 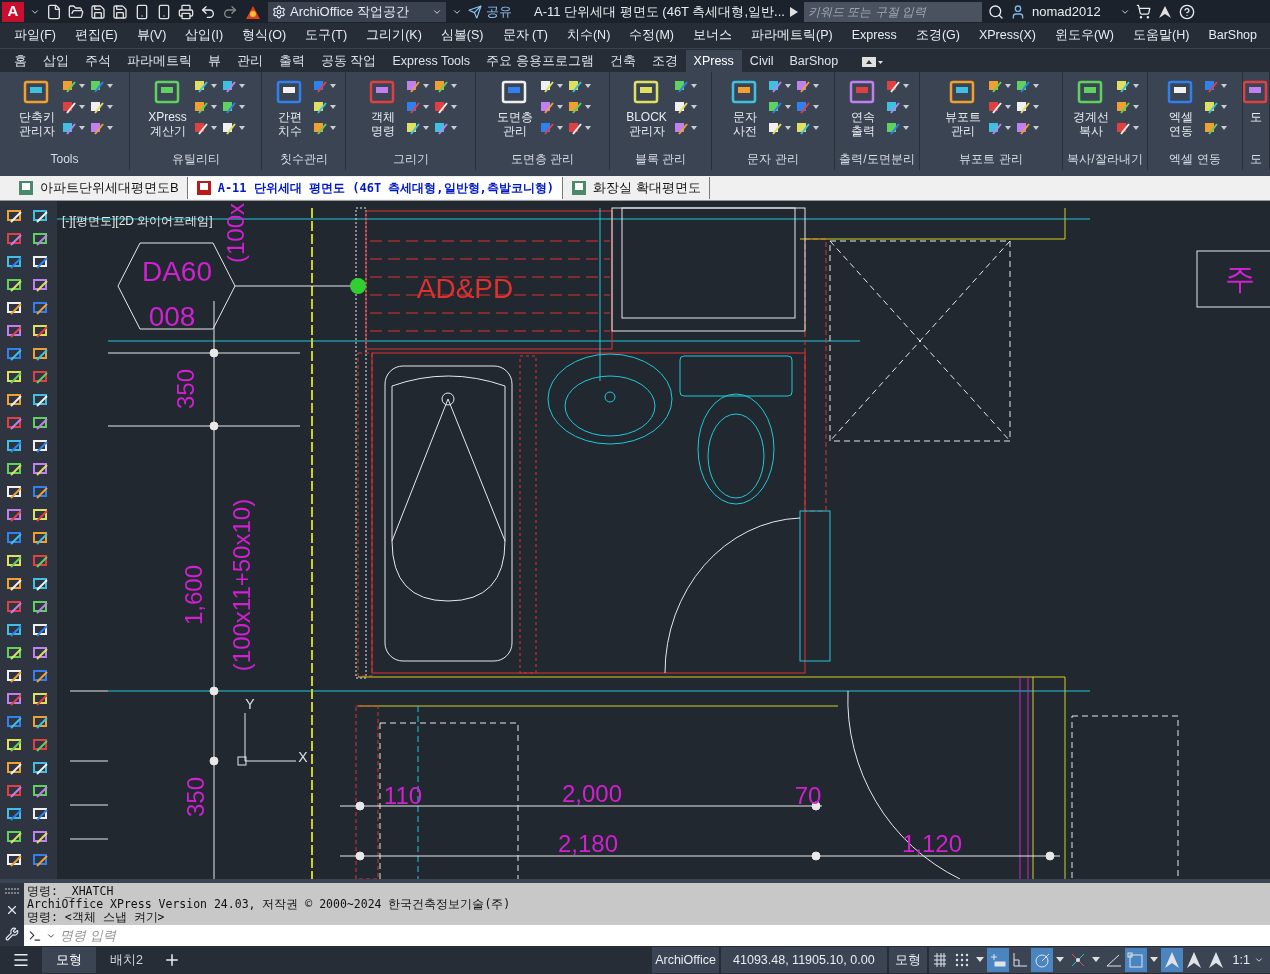 What do you see at coordinates (1135, 960) in the screenshot?
I see `select-toggle-icon` at bounding box center [1135, 960].